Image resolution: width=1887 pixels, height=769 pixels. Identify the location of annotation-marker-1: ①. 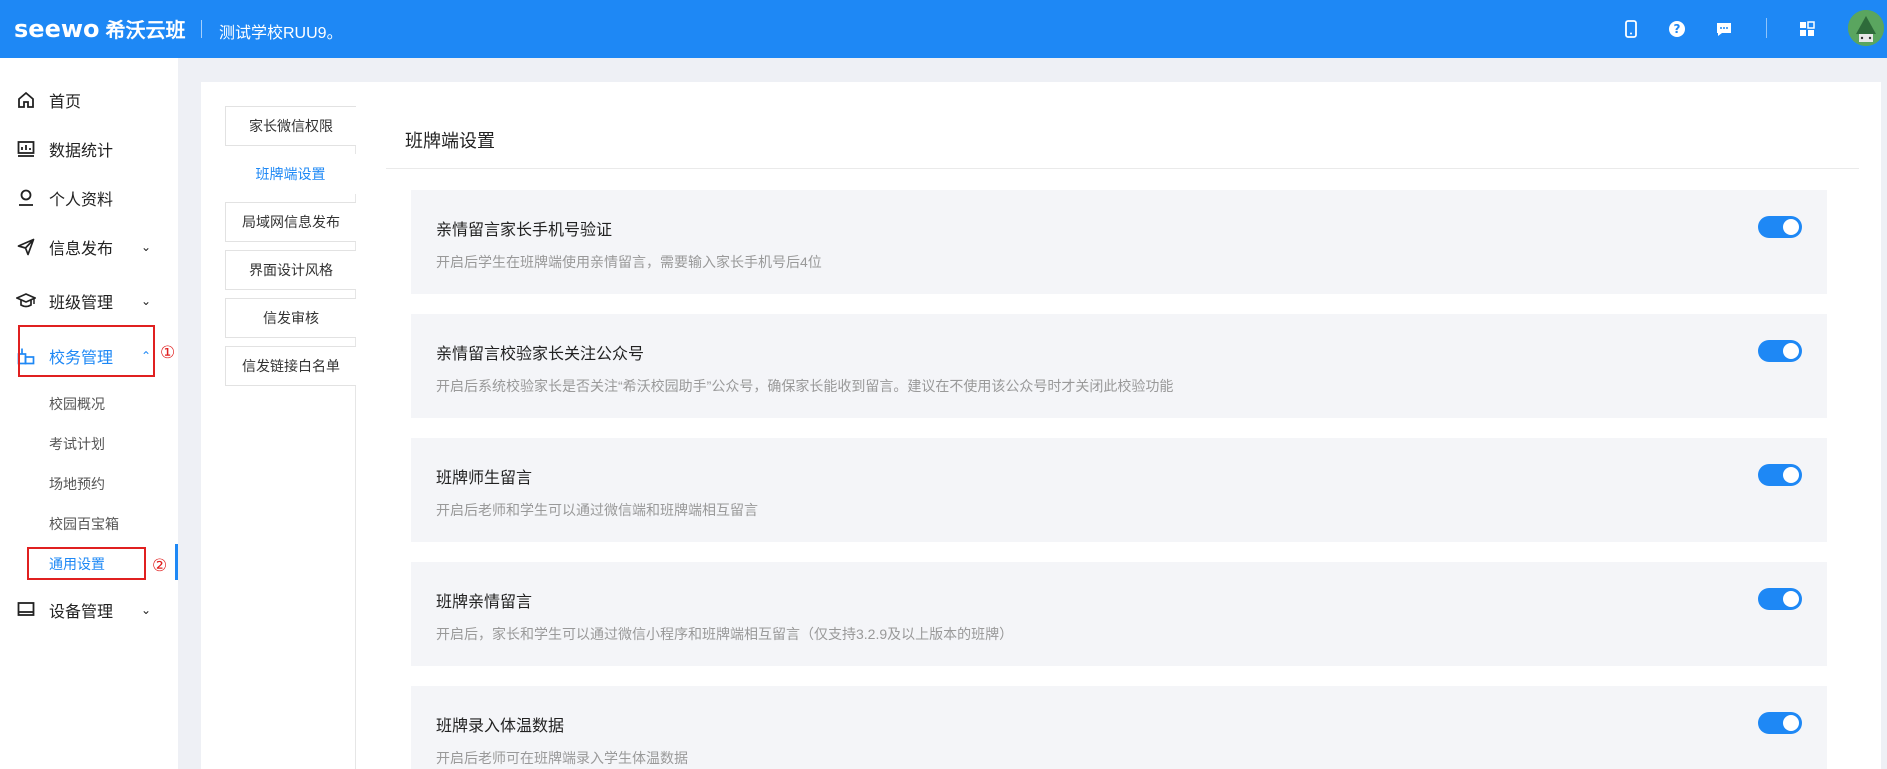
(168, 352).